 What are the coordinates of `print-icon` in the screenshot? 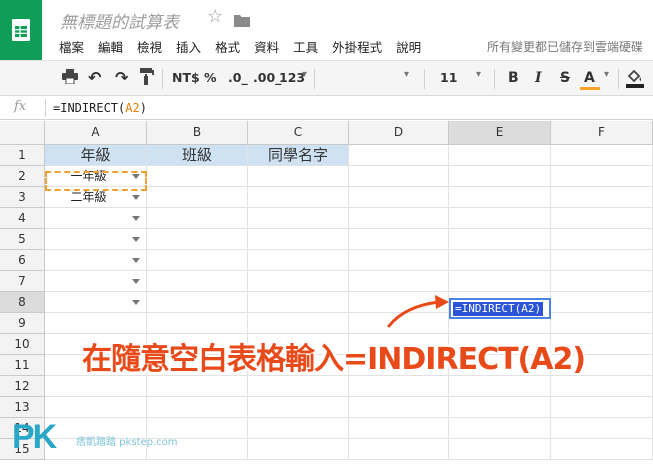 It's located at (70, 78).